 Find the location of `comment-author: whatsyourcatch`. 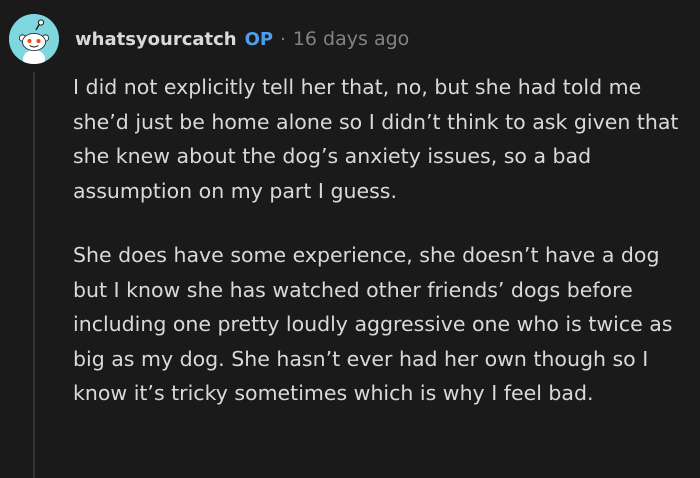

comment-author: whatsyourcatch is located at coordinates (156, 39).